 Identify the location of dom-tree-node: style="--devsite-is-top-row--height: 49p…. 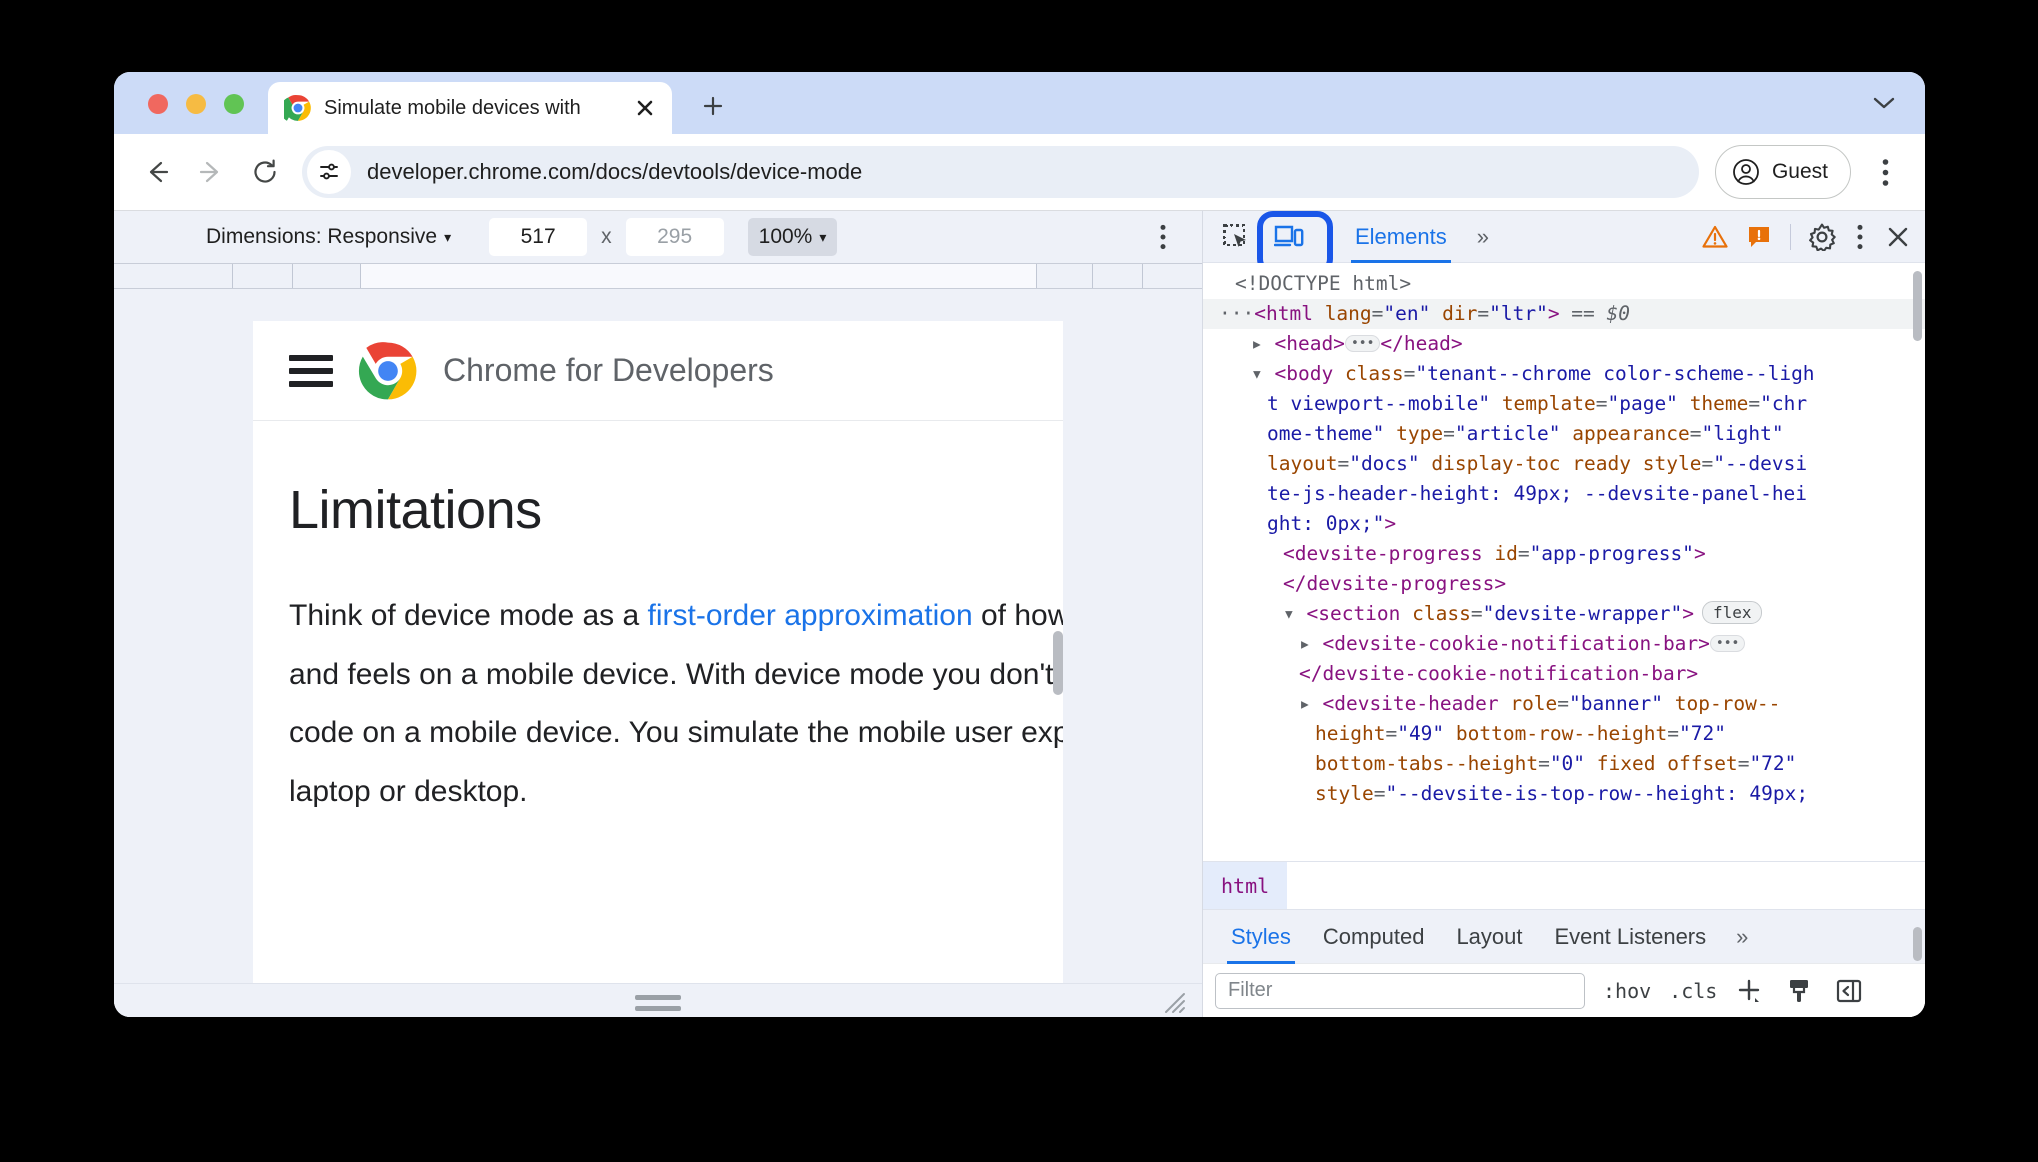
(1564, 794).